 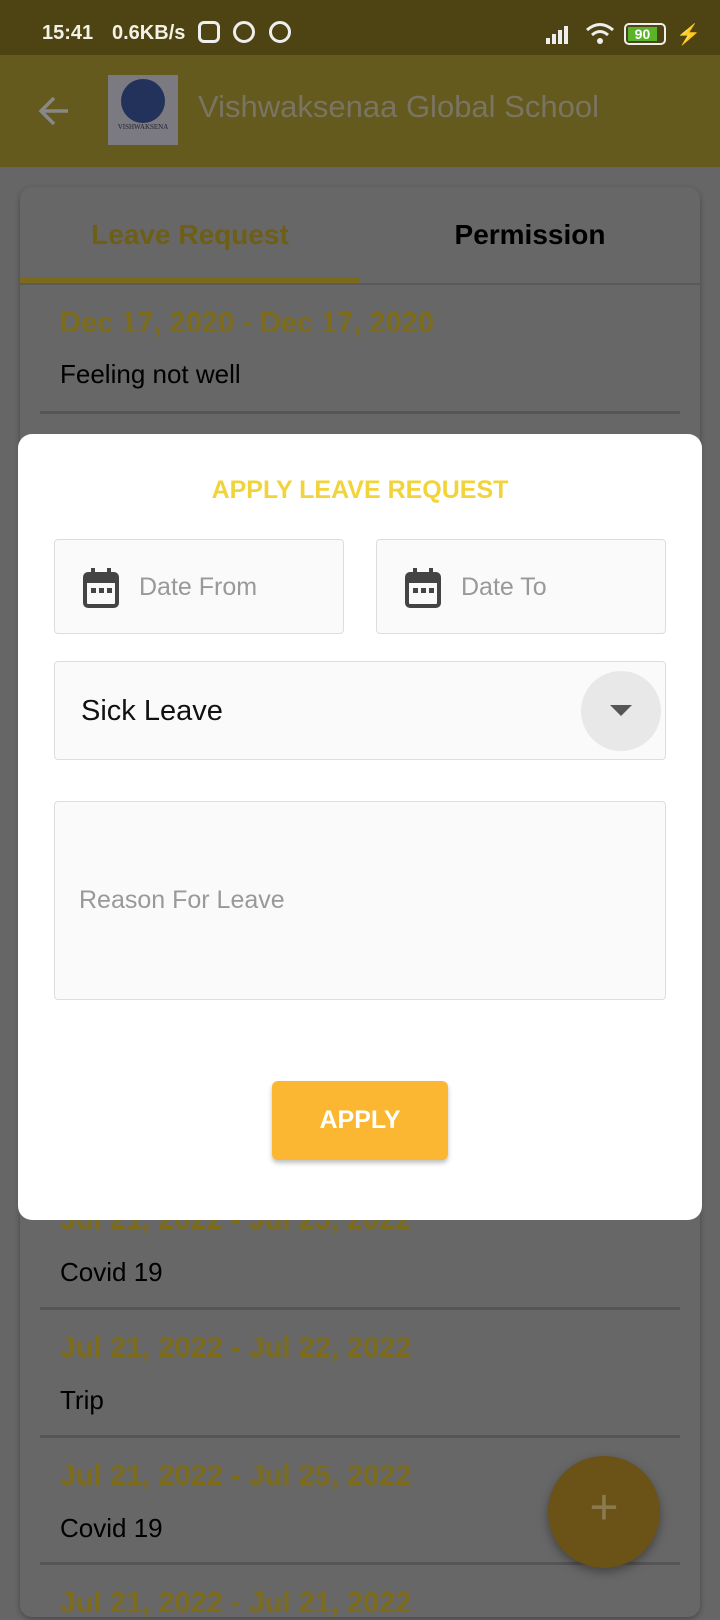 What do you see at coordinates (604, 1507) in the screenshot?
I see `plus-icon: +` at bounding box center [604, 1507].